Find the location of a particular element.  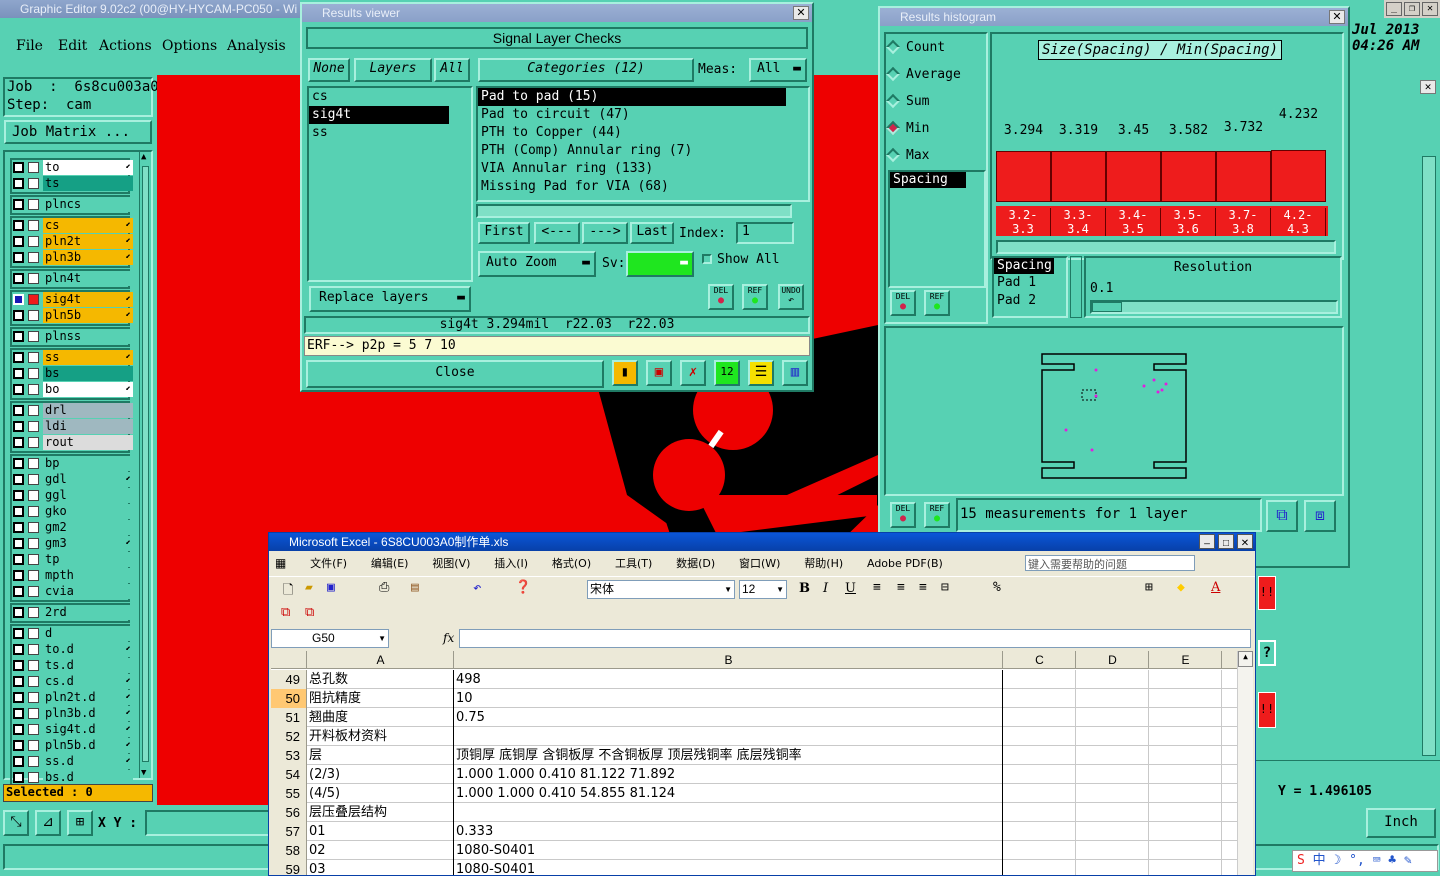

row-number: 59 is located at coordinates (289, 867).